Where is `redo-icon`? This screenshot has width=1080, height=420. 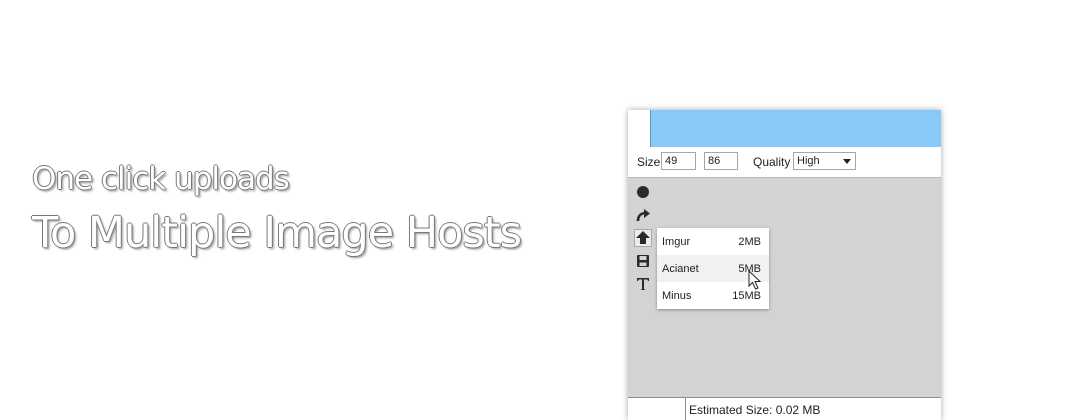
redo-icon is located at coordinates (643, 214).